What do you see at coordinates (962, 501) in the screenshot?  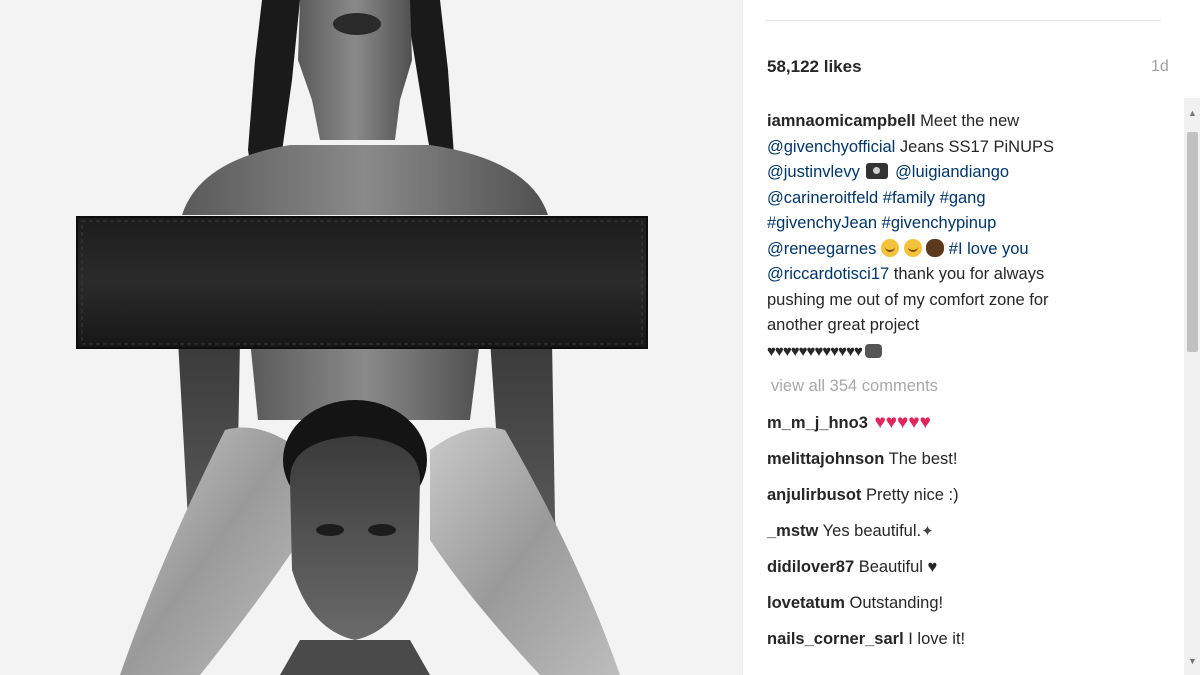 I see `comment-item: anjulirbusot Pretty nice :)` at bounding box center [962, 501].